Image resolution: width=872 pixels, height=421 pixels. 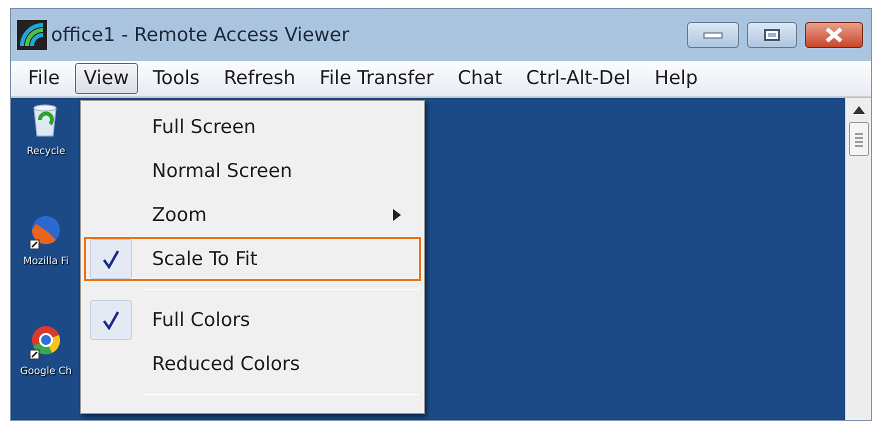 I want to click on menu-option: Zoom, so click(x=252, y=215).